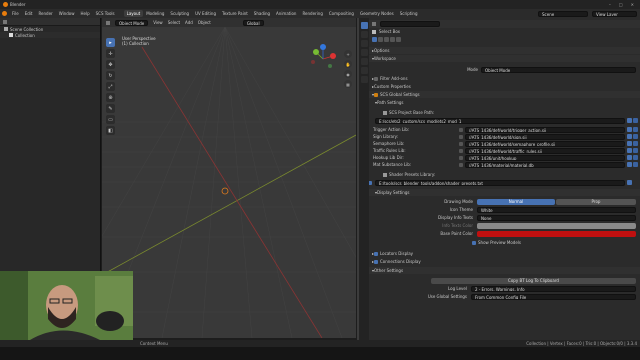  What do you see at coordinates (635, 120) in the screenshot?
I see `refresh-icon` at bounding box center [635, 120].